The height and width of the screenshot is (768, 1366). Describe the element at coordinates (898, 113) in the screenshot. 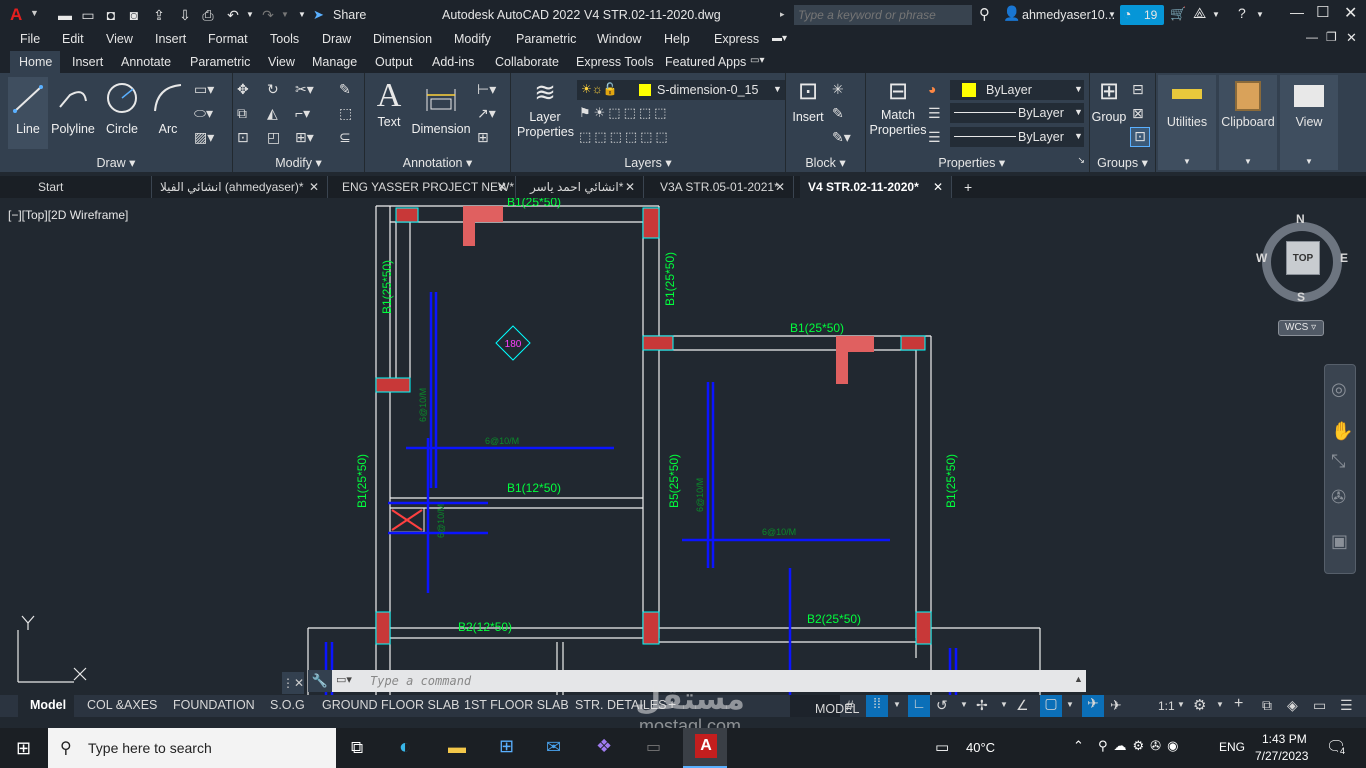

I see `match-properties-button: ⊟ Match Properties` at that location.